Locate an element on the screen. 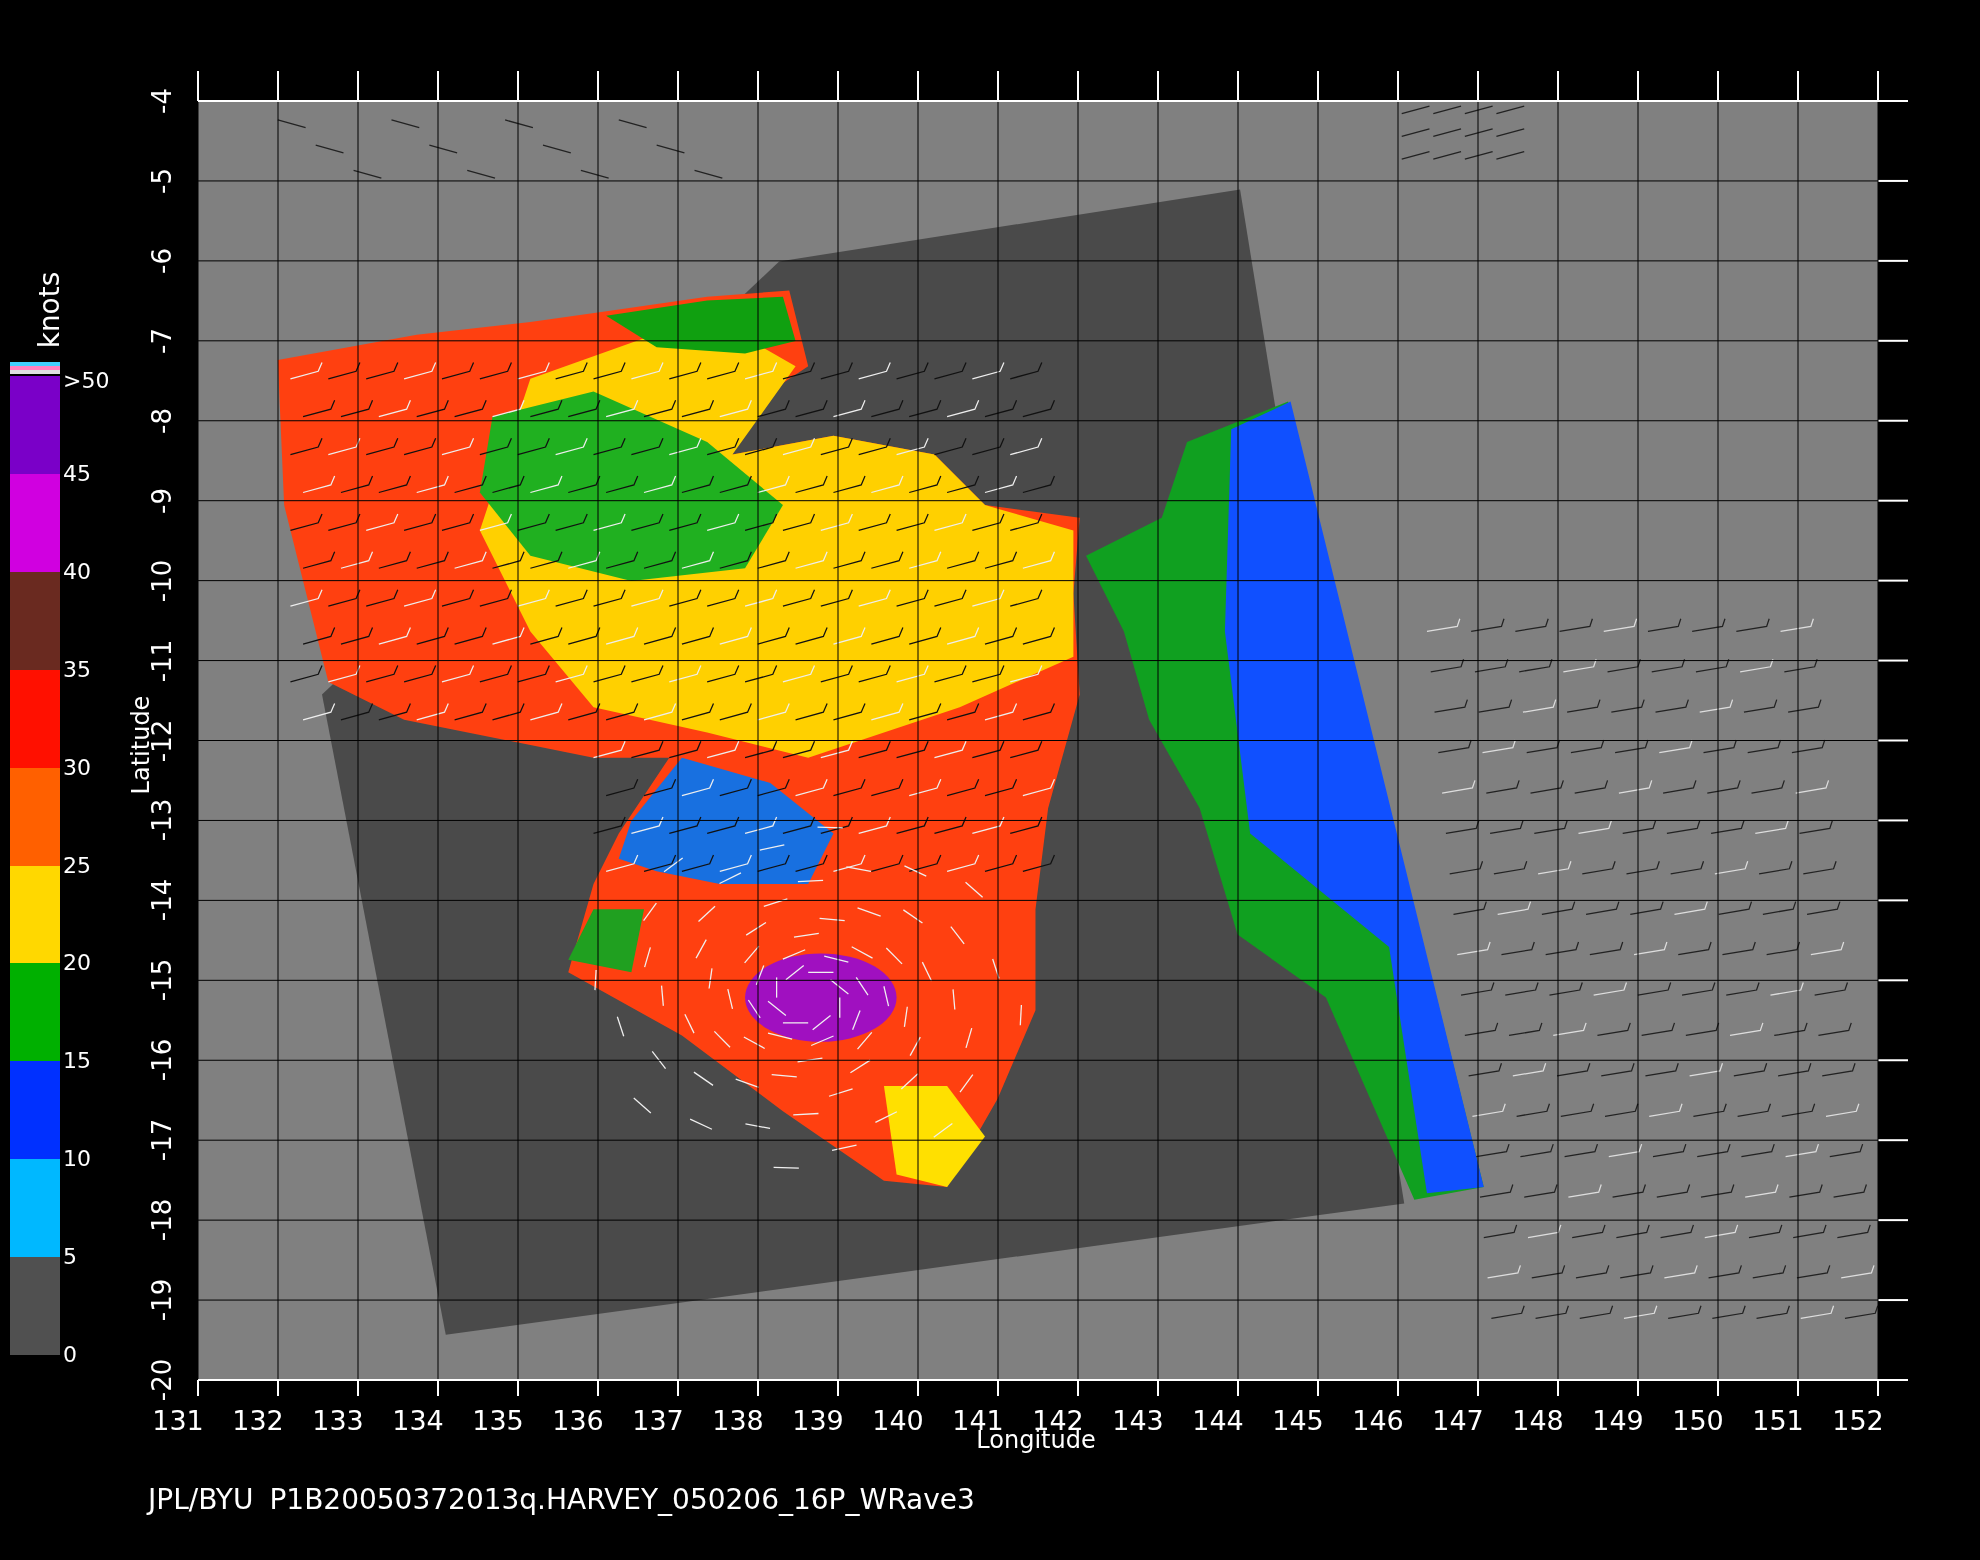  longitude-tick-label: 134 is located at coordinates (418, 1420).